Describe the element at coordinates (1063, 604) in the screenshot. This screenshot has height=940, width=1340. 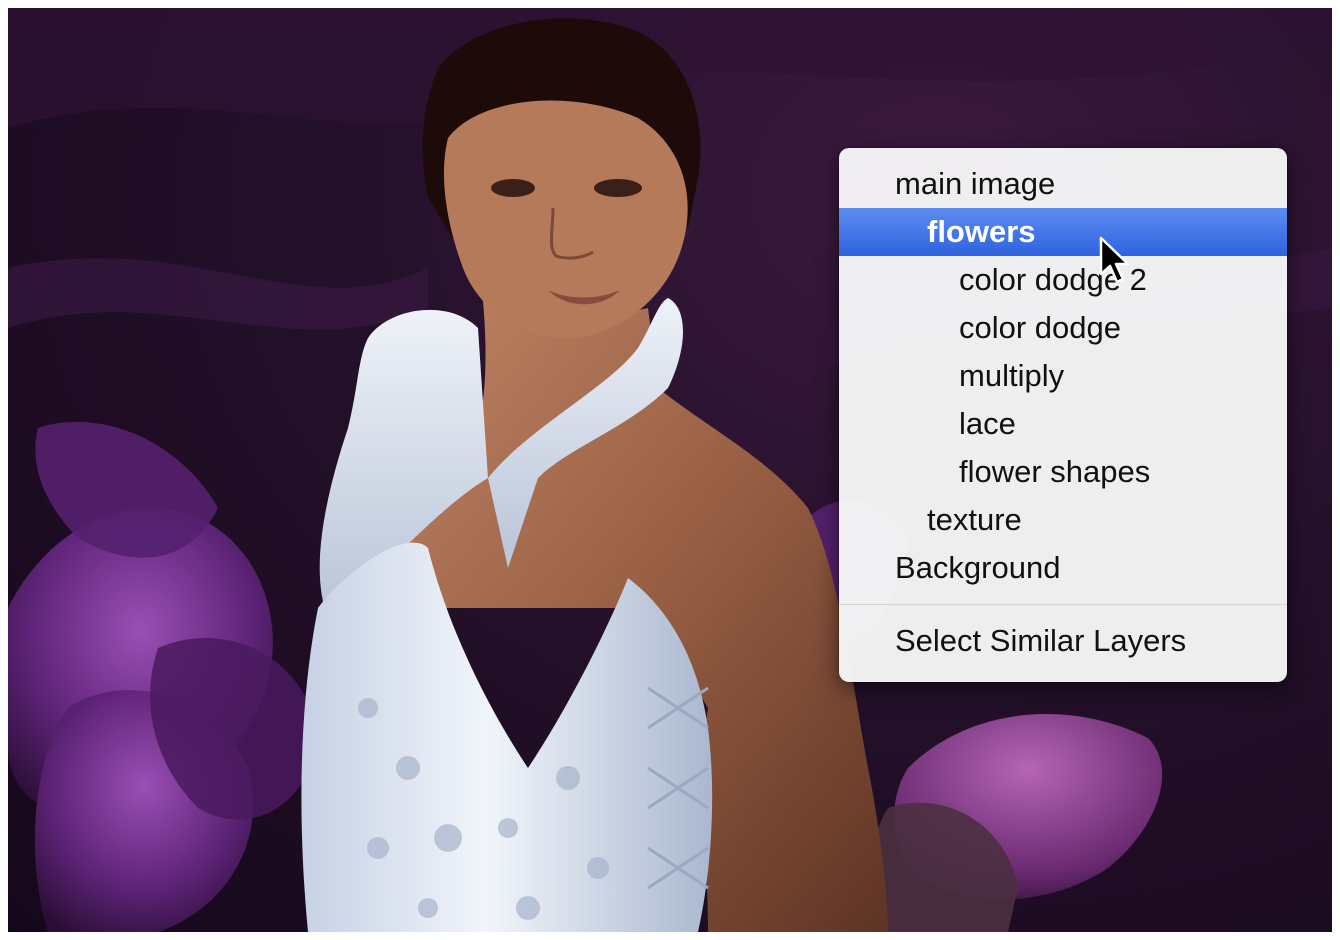
I see `menu-separator` at that location.